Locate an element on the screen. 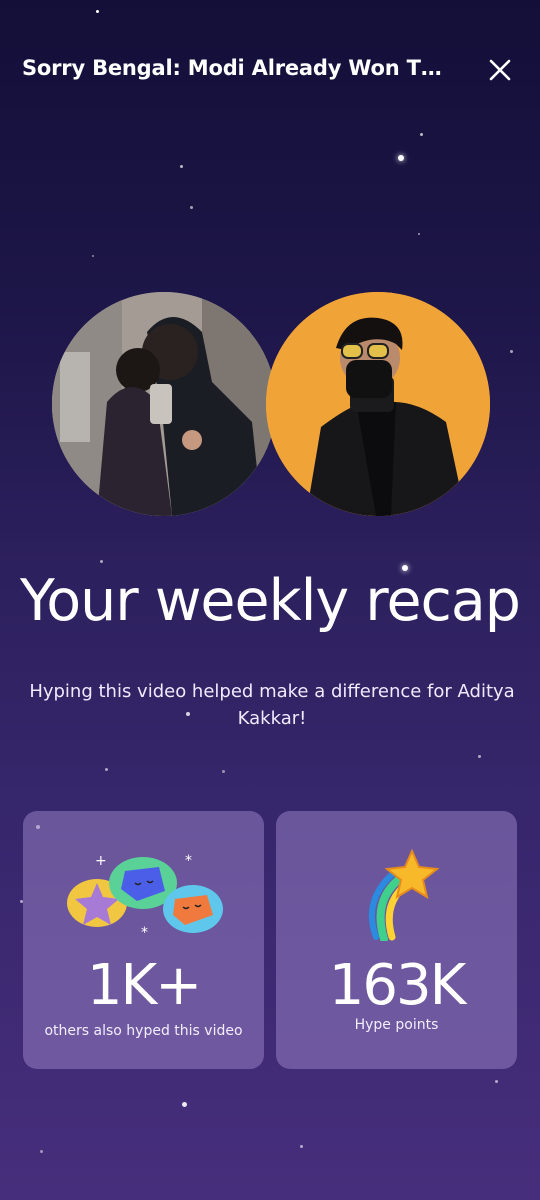 The width and height of the screenshot is (540, 1200). close-icon is located at coordinates (500, 70).